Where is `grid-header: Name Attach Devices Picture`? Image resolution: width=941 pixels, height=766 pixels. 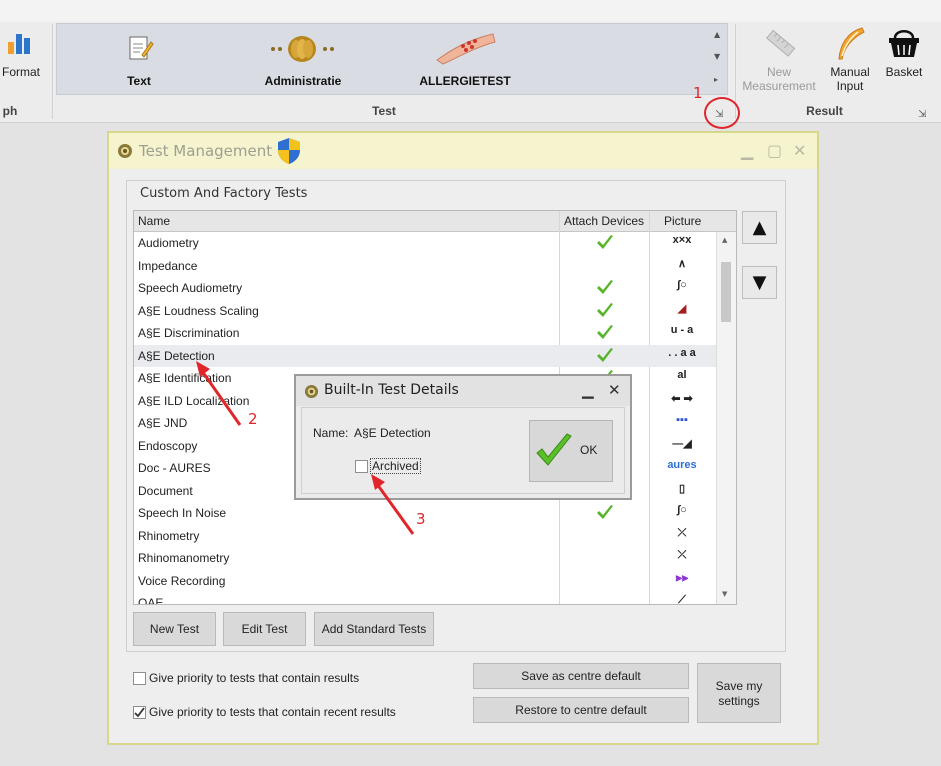
grid-header: Name Attach Devices Picture is located at coordinates (435, 221).